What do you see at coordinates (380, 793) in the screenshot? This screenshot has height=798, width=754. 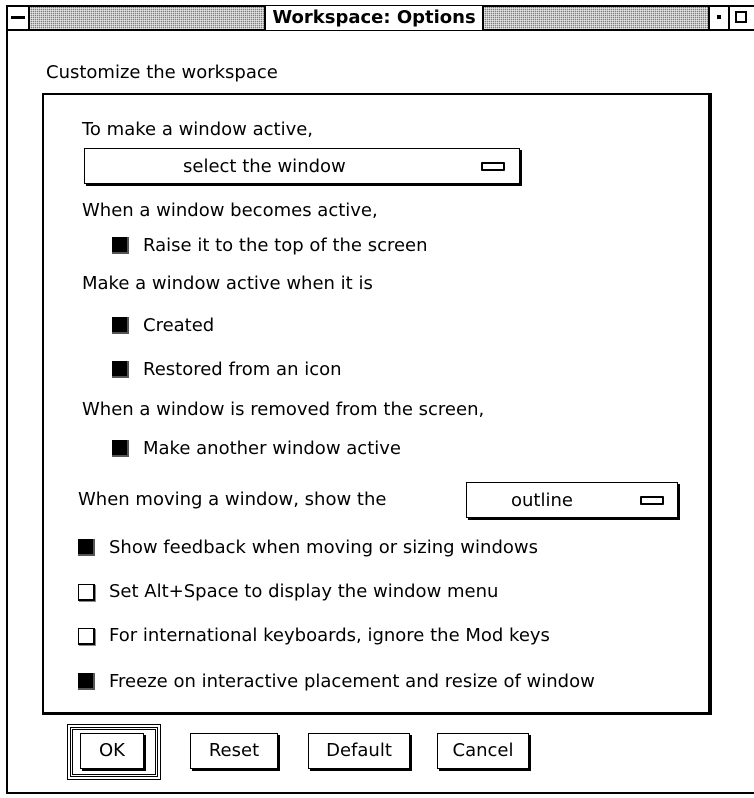 I see `window-bottom-border` at bounding box center [380, 793].